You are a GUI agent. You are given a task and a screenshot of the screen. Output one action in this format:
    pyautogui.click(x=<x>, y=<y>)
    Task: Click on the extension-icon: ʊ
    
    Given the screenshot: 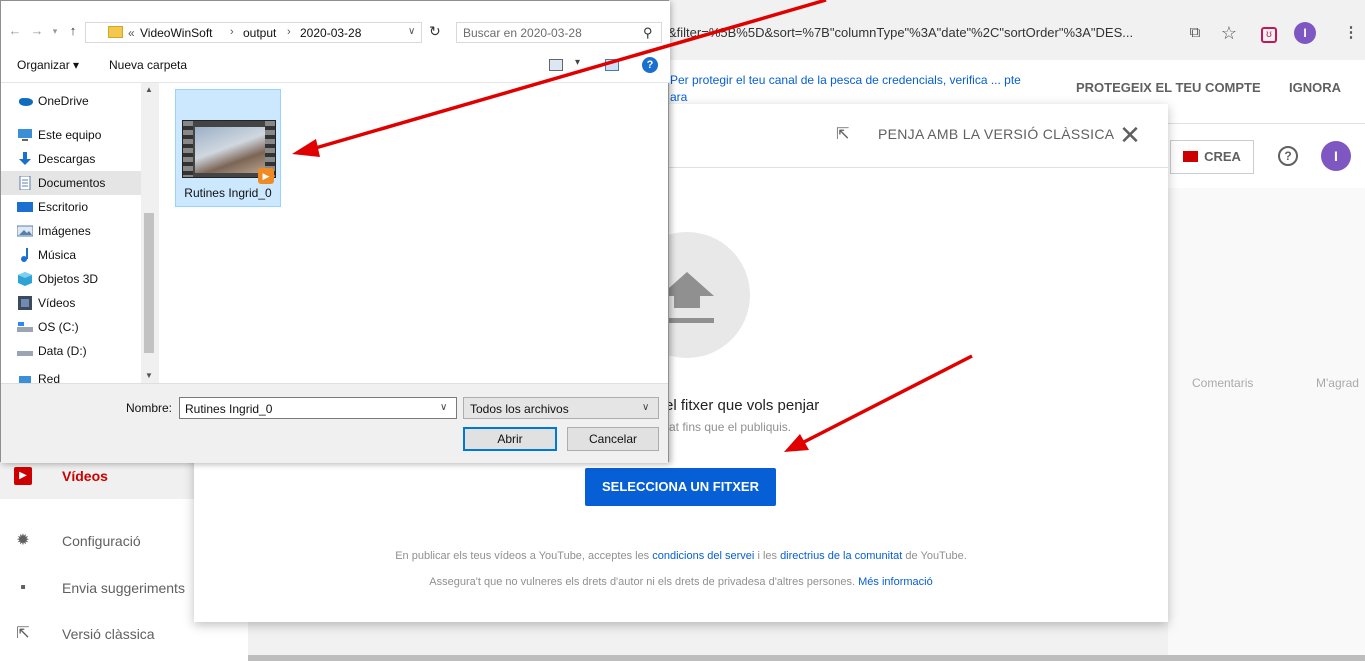 What is the action you would take?
    pyautogui.click(x=1269, y=33)
    